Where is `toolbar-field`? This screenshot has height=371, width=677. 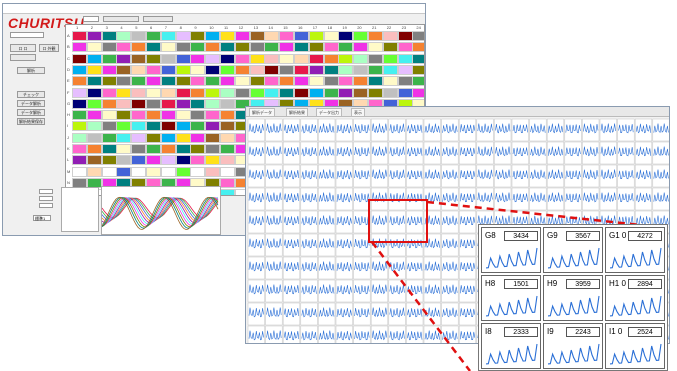
toolbar-field is located at coordinates (91, 19).